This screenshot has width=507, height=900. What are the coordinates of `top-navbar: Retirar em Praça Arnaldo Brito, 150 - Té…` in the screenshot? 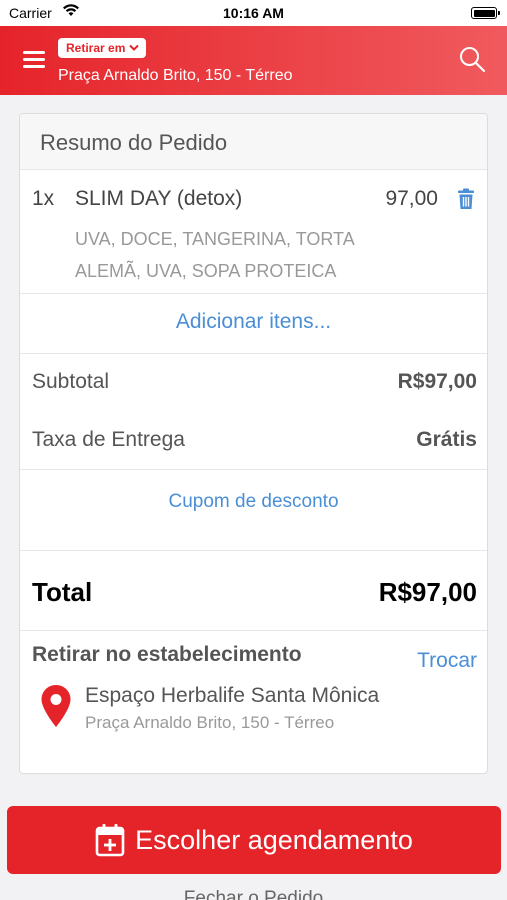 It's located at (253, 60).